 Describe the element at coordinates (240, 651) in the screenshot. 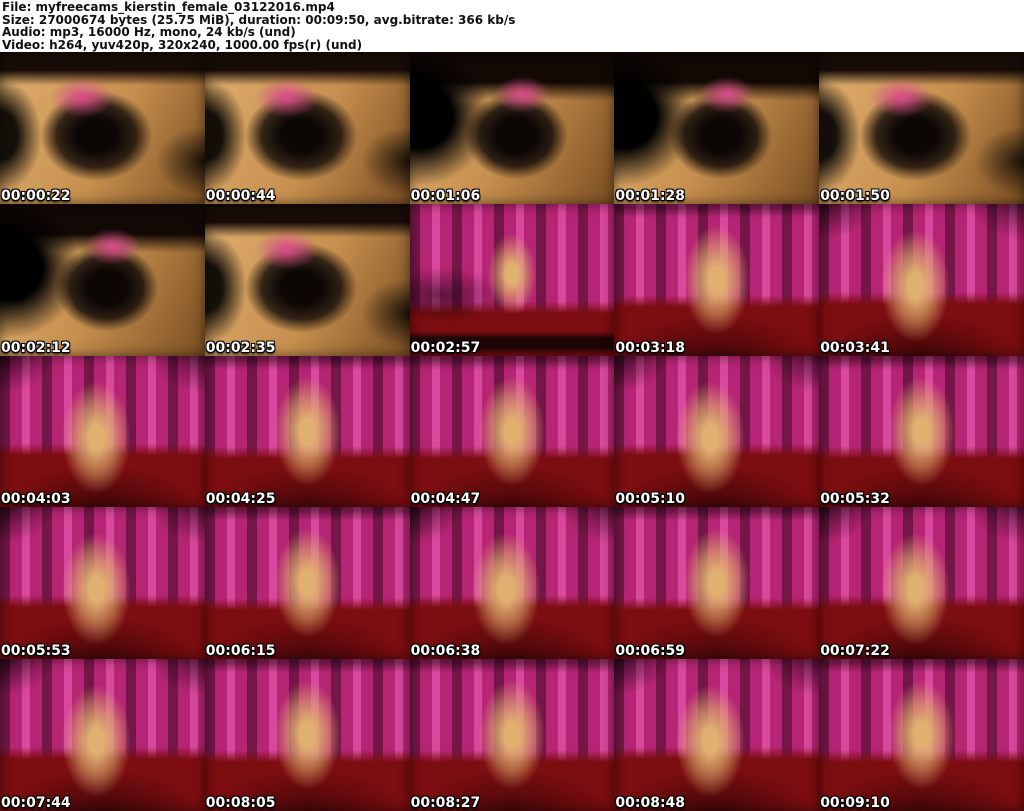

I see `timestamp-label: 00:06:15` at that location.